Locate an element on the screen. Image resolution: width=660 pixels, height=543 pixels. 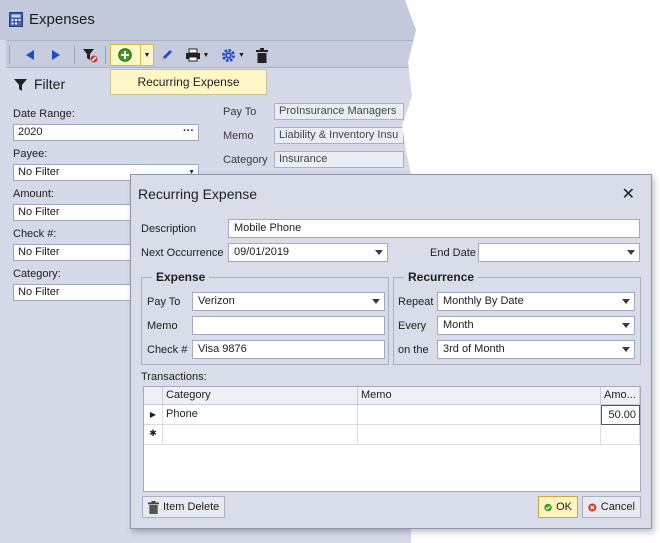
dialog-titlebar: Recurring Expense ✕ is located at coordinates (391, 193).